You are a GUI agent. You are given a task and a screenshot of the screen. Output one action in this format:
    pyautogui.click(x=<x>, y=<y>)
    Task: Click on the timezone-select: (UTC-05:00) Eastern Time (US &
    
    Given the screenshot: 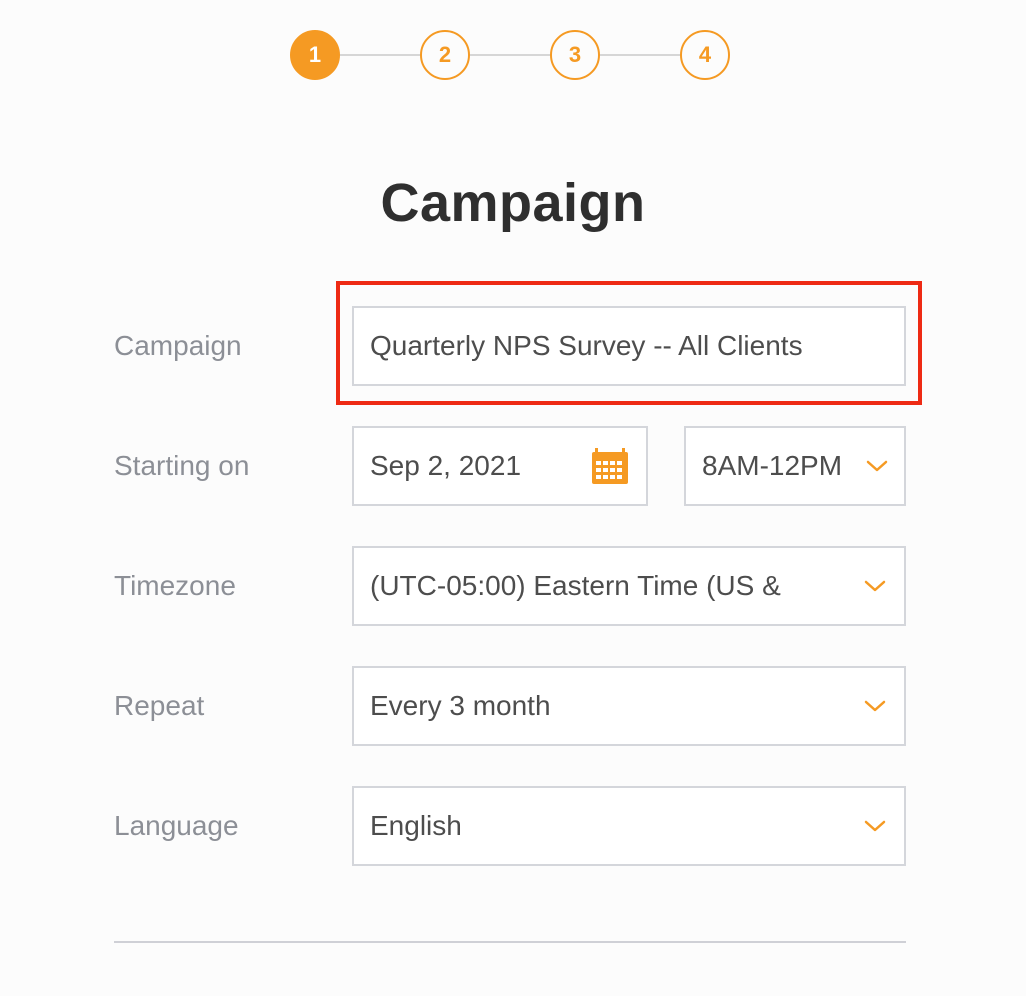 What is the action you would take?
    pyautogui.click(x=629, y=586)
    